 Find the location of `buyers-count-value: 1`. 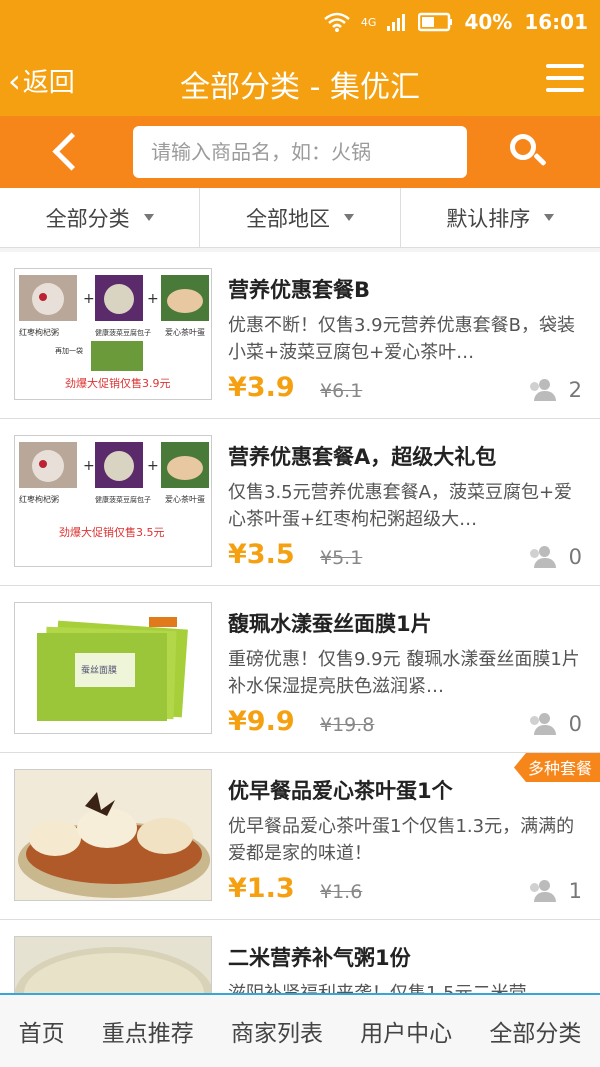

buyers-count-value: 1 is located at coordinates (575, 891).